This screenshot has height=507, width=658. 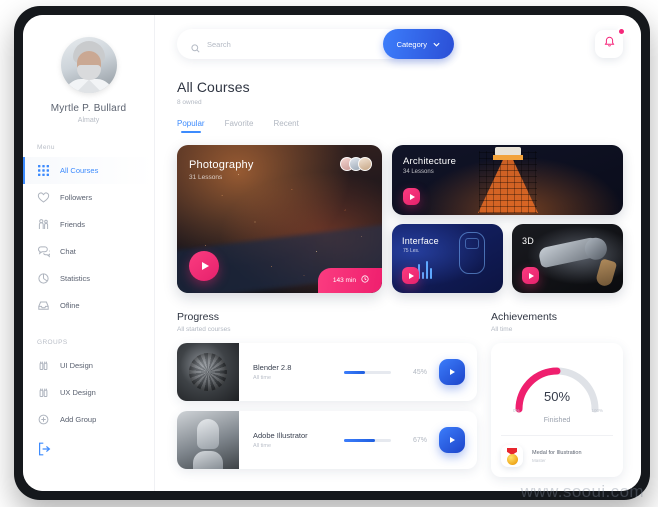 What do you see at coordinates (539, 460) in the screenshot?
I see `achievement-sub: Master` at bounding box center [539, 460].